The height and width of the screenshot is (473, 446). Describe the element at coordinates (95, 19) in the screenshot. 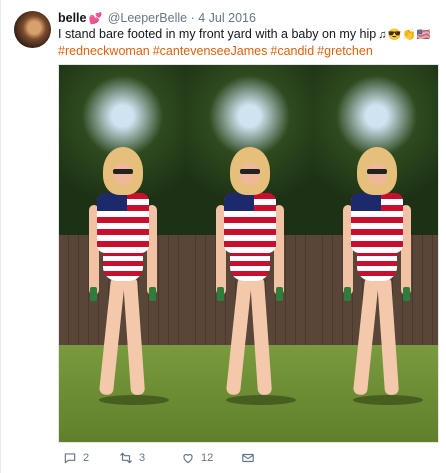

I see `heart-emoji-icon: 💕` at that location.